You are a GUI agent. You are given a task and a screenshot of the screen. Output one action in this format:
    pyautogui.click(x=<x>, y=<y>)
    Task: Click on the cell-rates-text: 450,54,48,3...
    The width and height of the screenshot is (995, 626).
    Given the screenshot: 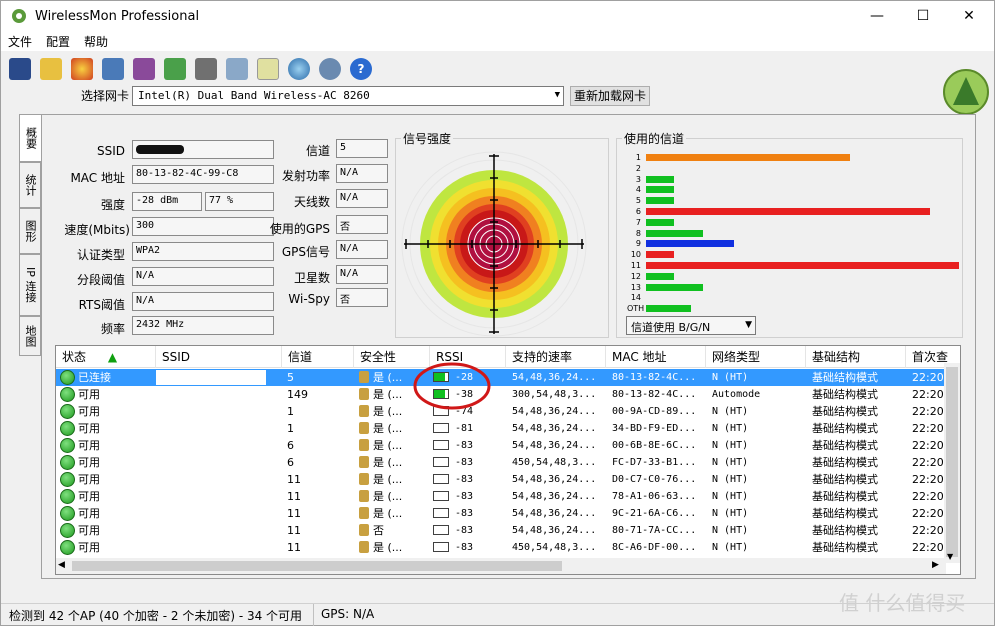 What is the action you would take?
    pyautogui.click(x=554, y=462)
    